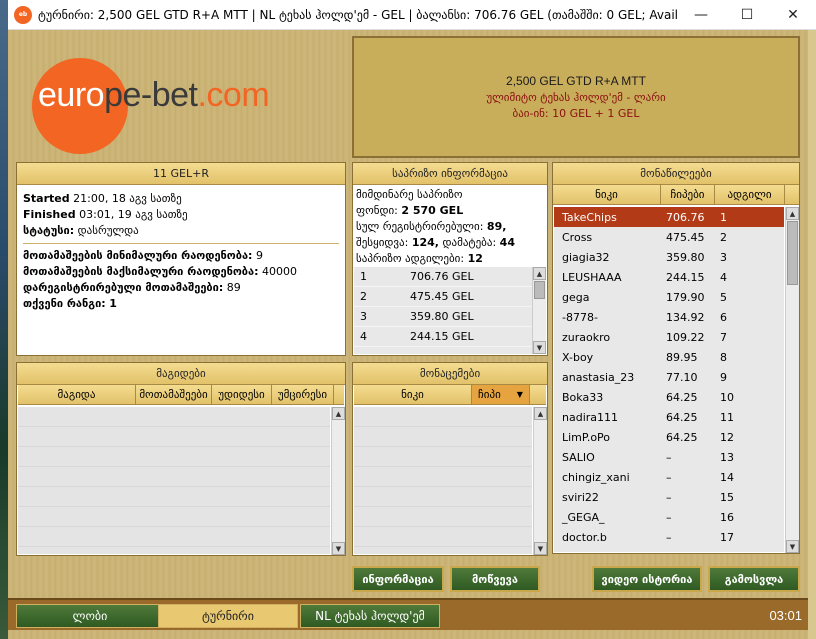 The image size is (816, 639). What do you see at coordinates (727, 397) in the screenshot?
I see `player-place: 10` at bounding box center [727, 397].